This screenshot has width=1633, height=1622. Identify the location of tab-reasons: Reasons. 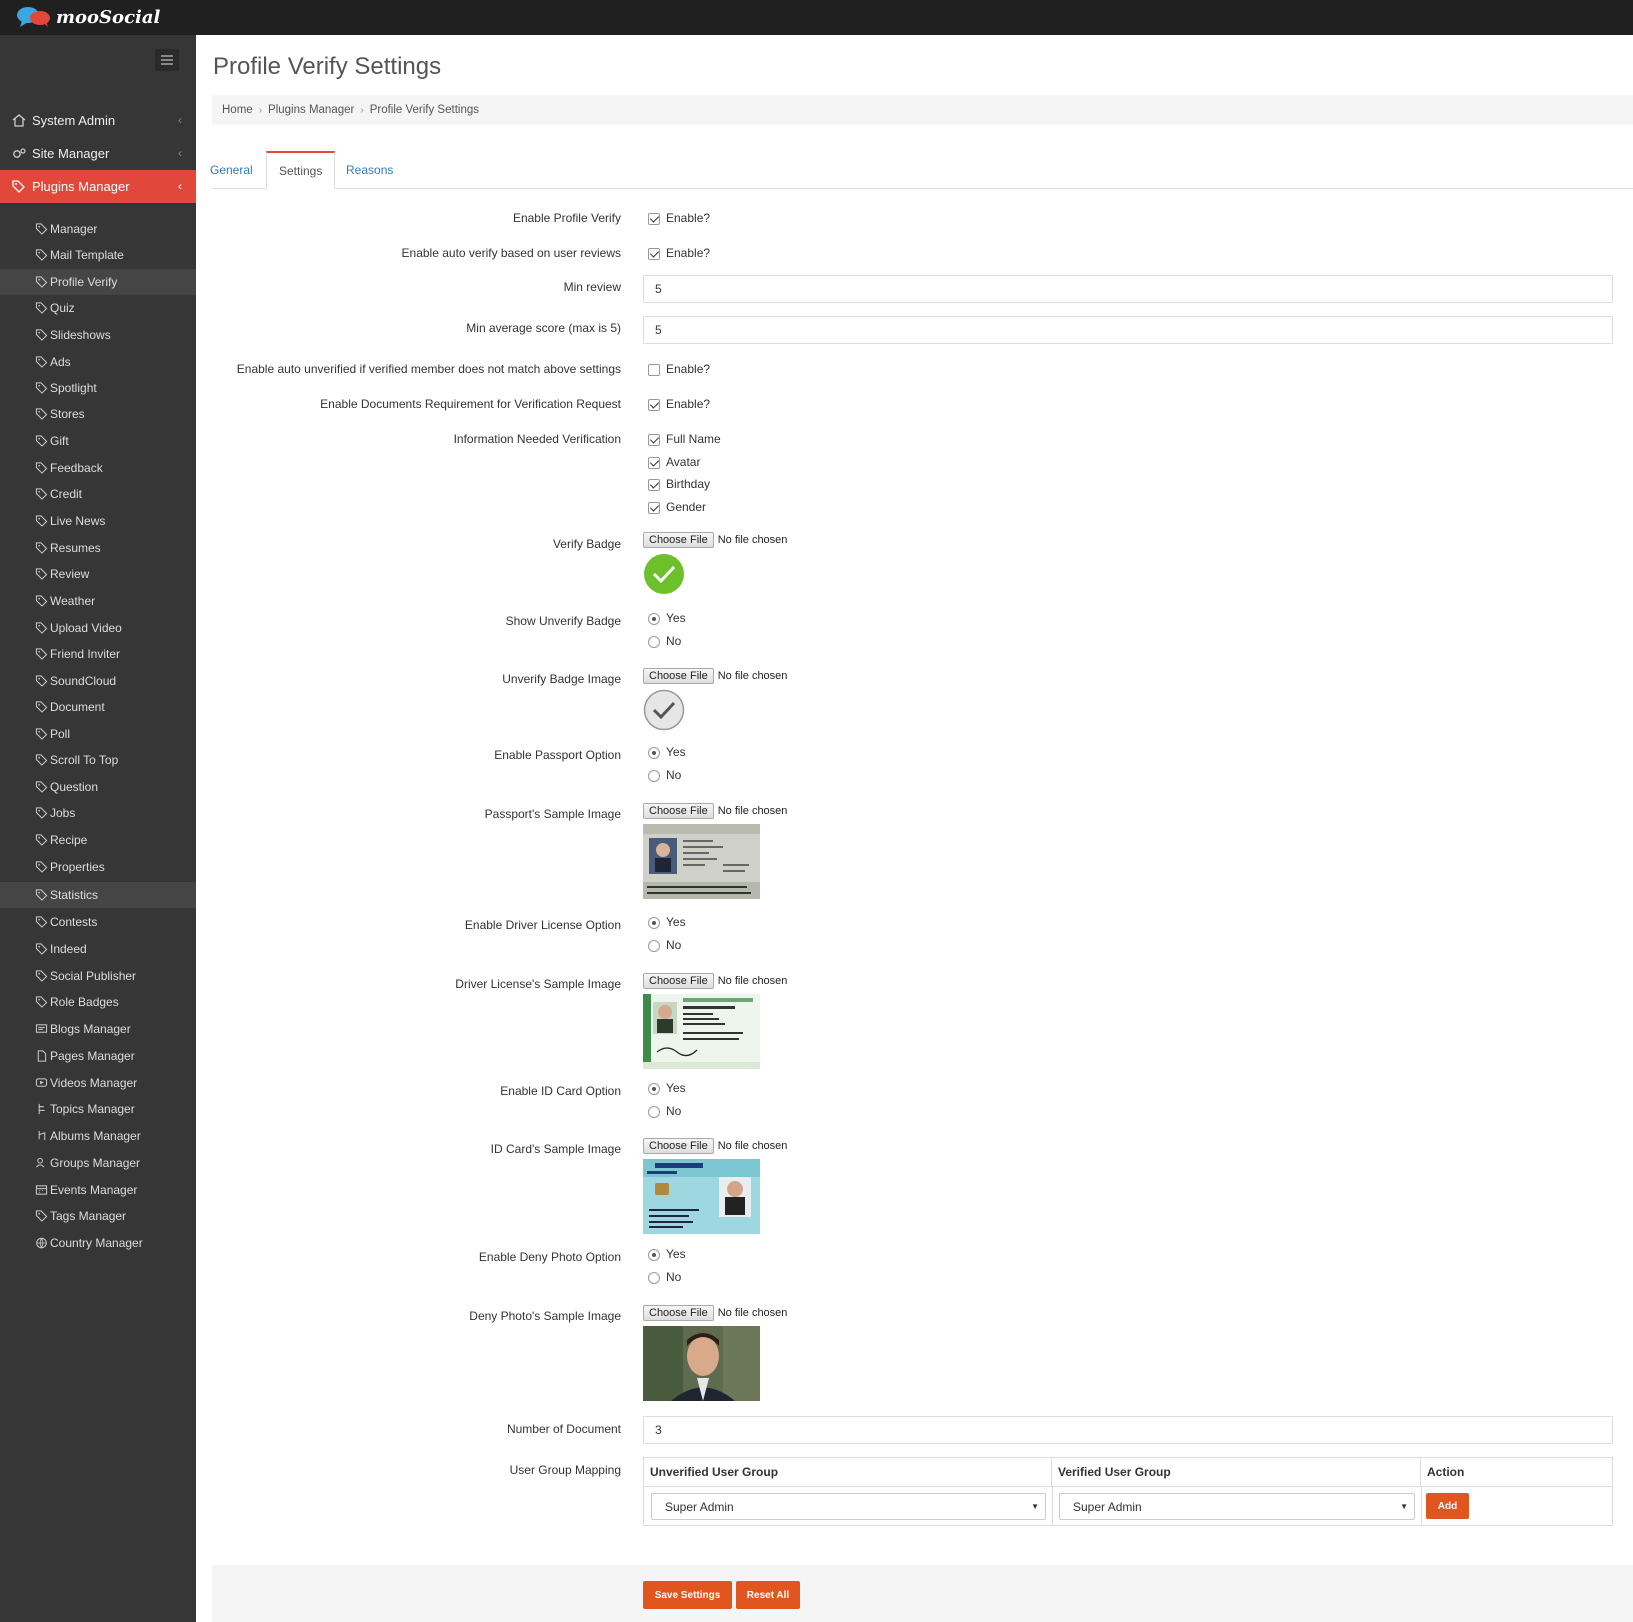
(369, 170).